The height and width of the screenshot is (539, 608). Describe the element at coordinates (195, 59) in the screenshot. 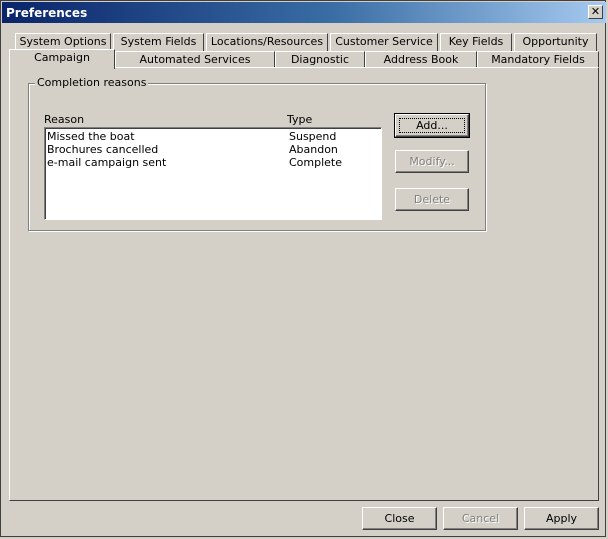

I see `tab-label: Automated Services` at that location.